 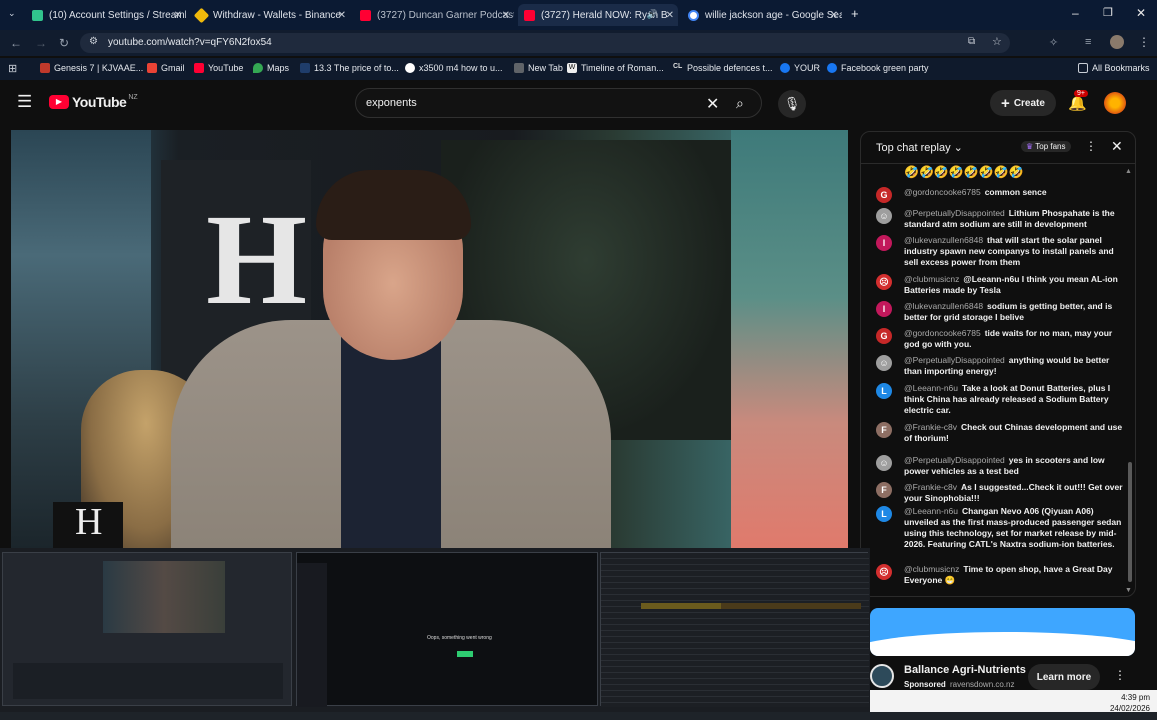 What do you see at coordinates (93, 41) in the screenshot?
I see `site-info-icon: ⚙` at bounding box center [93, 41].